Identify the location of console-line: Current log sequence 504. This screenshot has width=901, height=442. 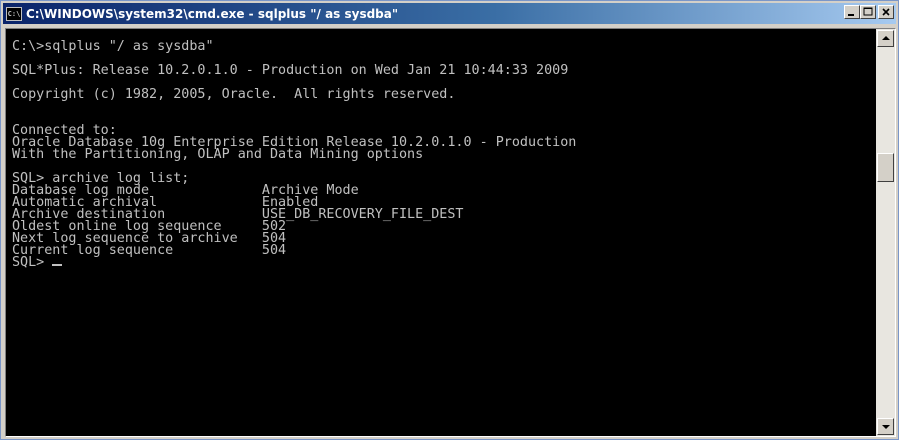
(149, 250).